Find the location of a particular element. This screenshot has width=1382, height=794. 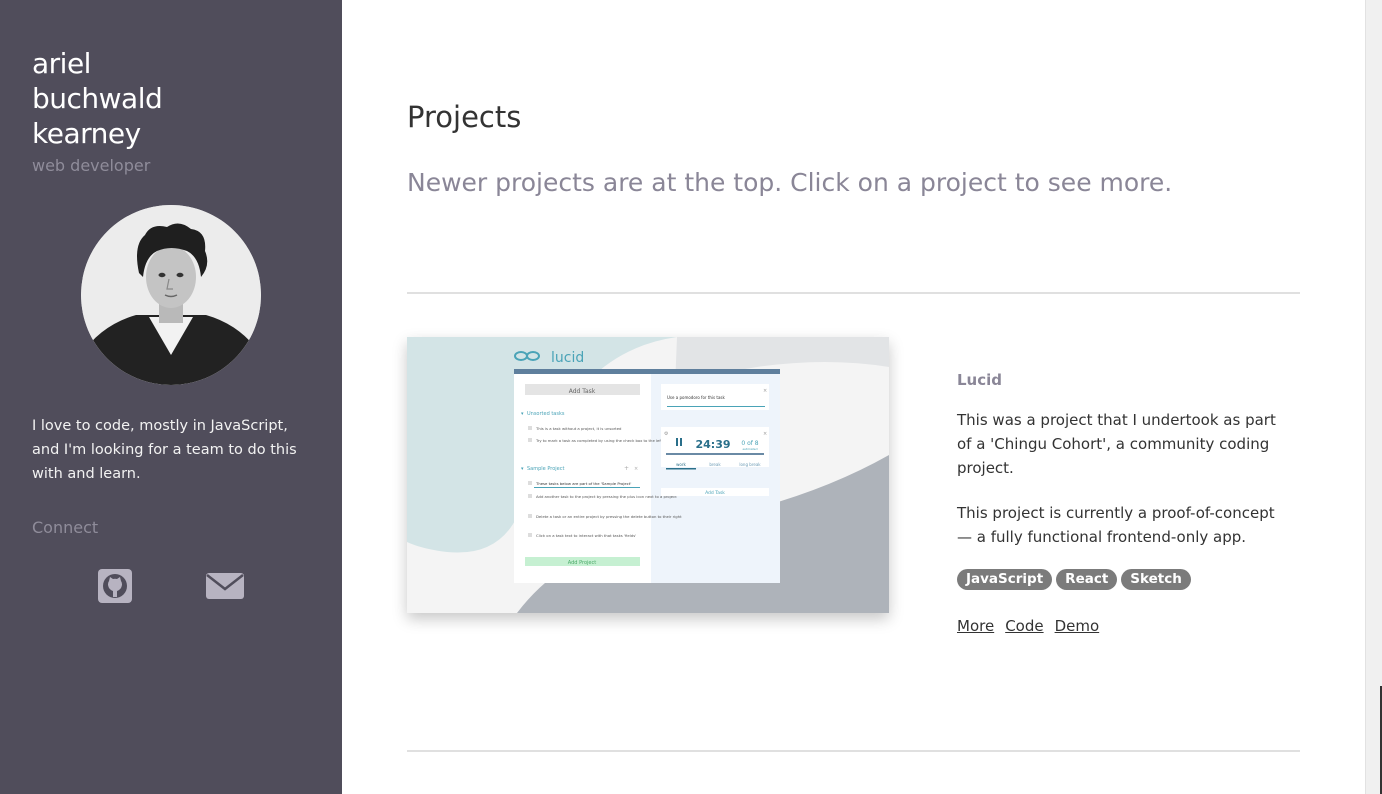

project-title: Lucid is located at coordinates (979, 380).